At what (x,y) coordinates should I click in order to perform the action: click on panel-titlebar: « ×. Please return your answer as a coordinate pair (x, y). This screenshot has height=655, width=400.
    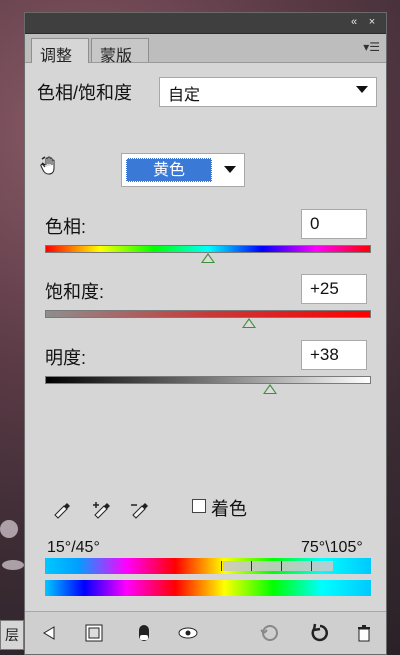
    Looking at the image, I should click on (205, 23).